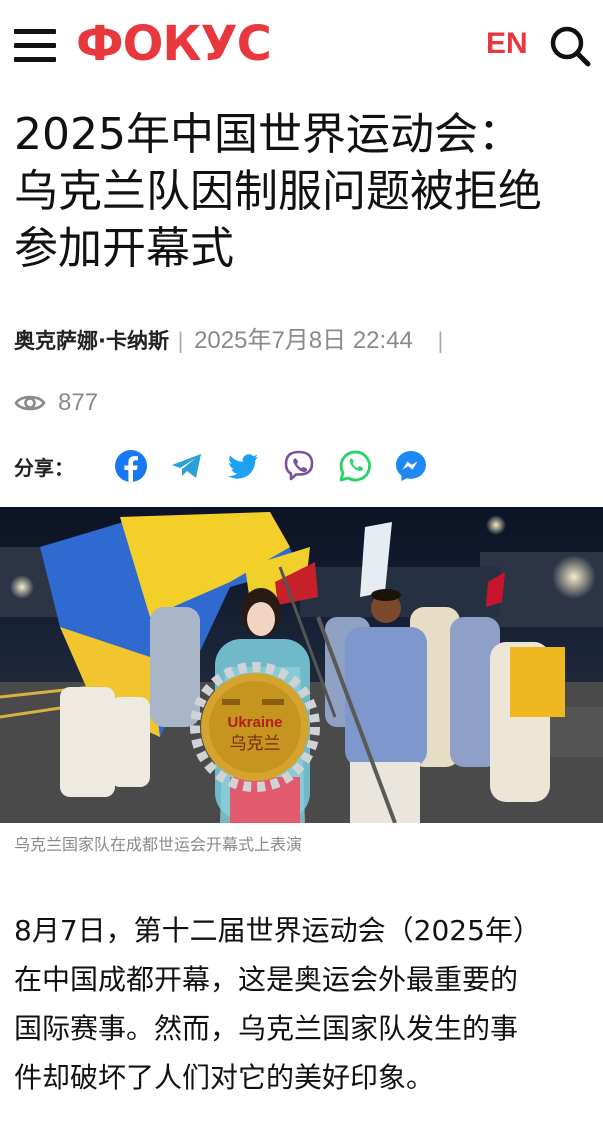 The image size is (603, 1132). I want to click on share-bar: 分享：, so click(232, 466).